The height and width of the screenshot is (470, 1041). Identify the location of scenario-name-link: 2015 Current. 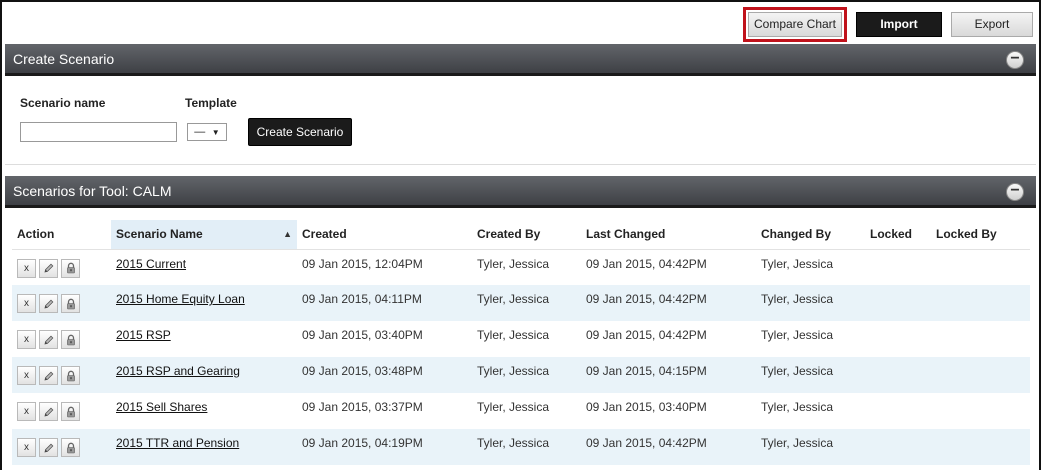
(151, 264).